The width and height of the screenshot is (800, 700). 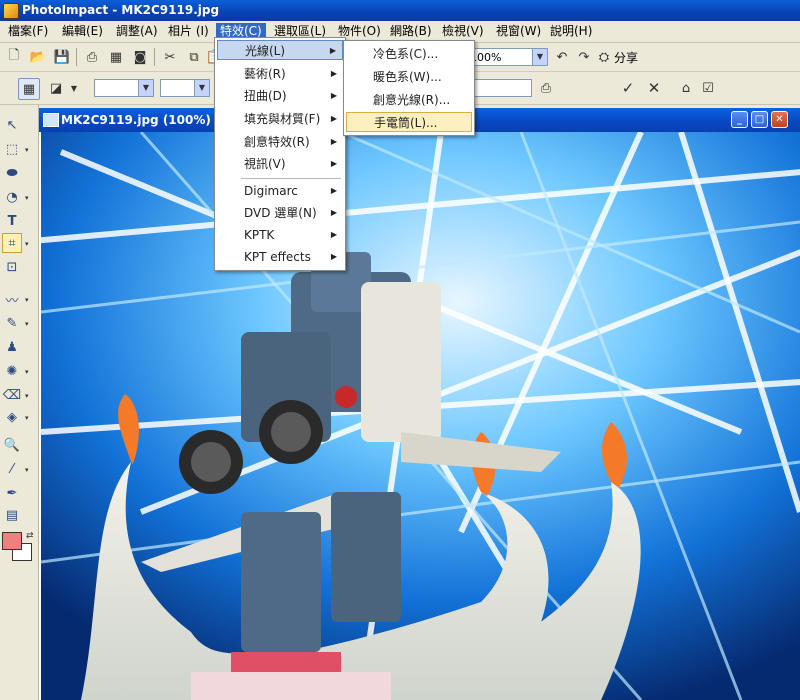 What do you see at coordinates (12, 541) in the screenshot?
I see `foreground-color-swatch` at bounding box center [12, 541].